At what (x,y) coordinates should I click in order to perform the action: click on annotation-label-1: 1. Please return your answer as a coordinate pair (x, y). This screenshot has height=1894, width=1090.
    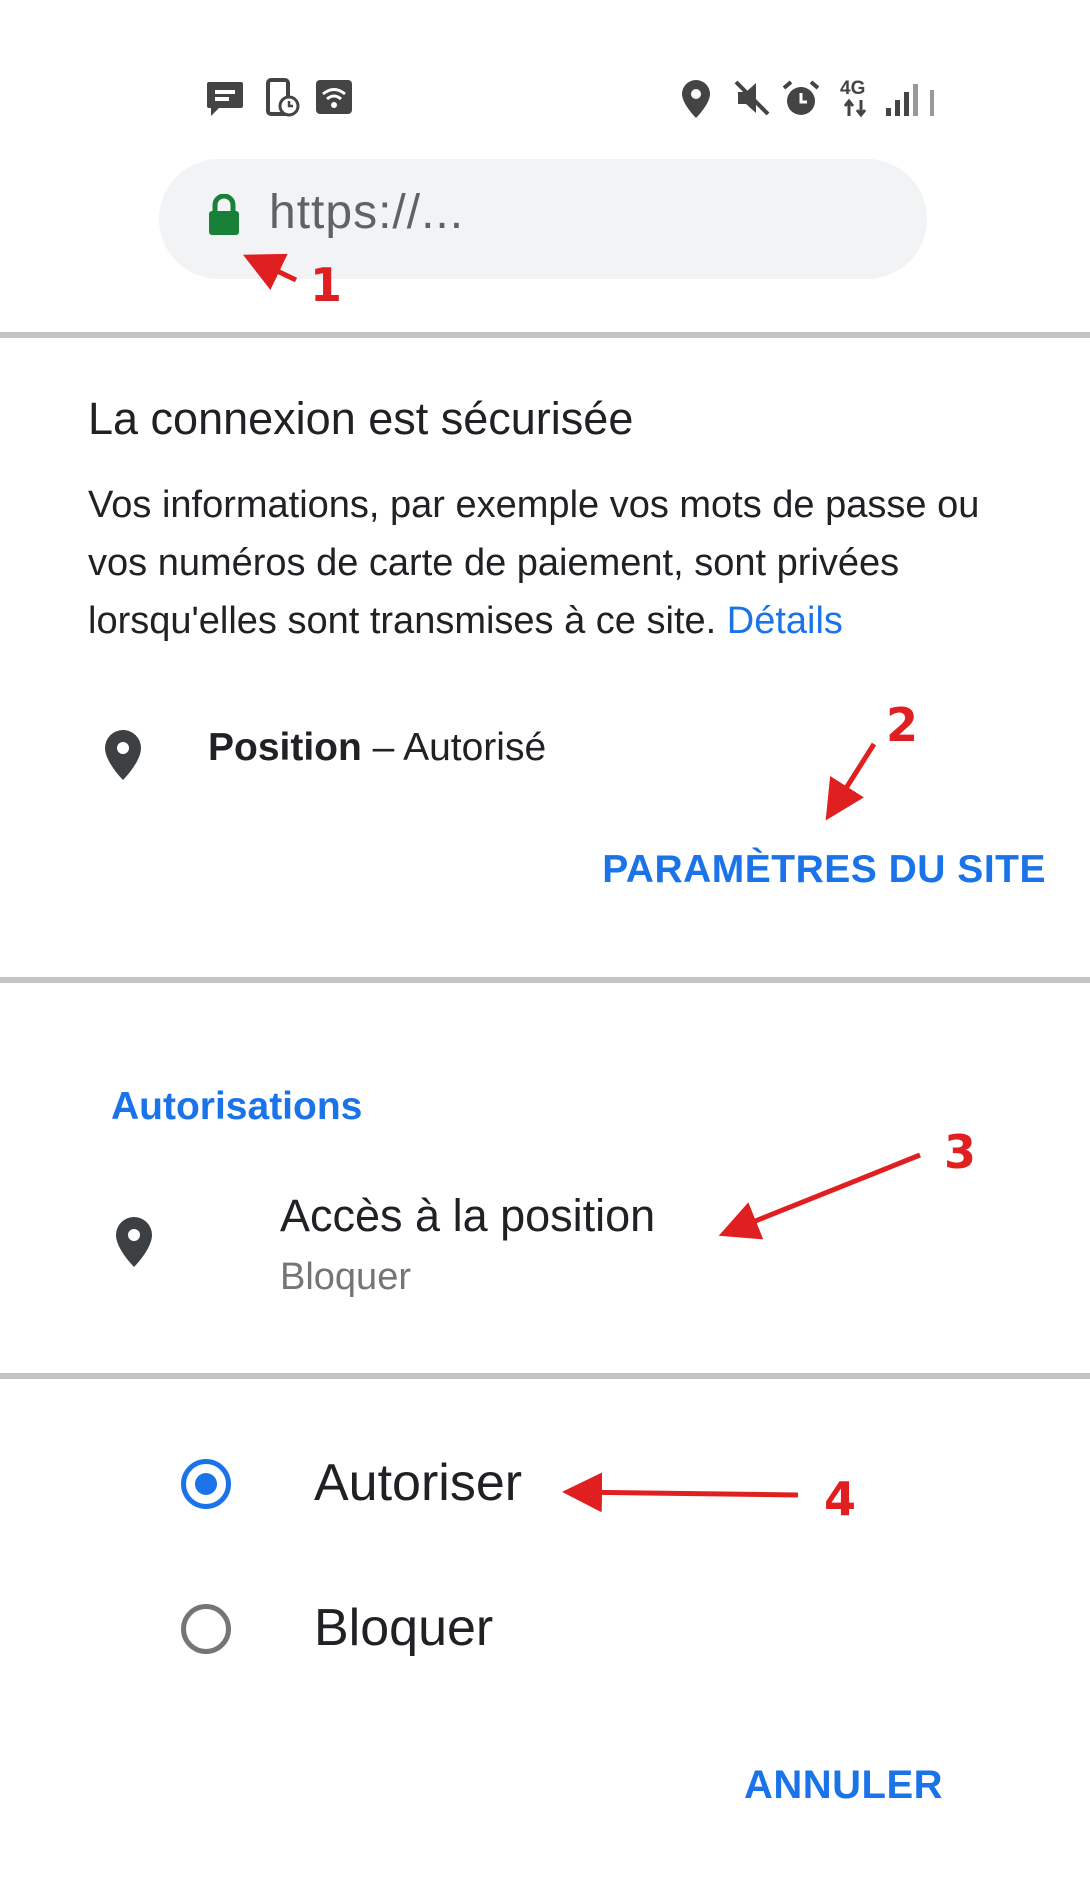
    Looking at the image, I should click on (326, 285).